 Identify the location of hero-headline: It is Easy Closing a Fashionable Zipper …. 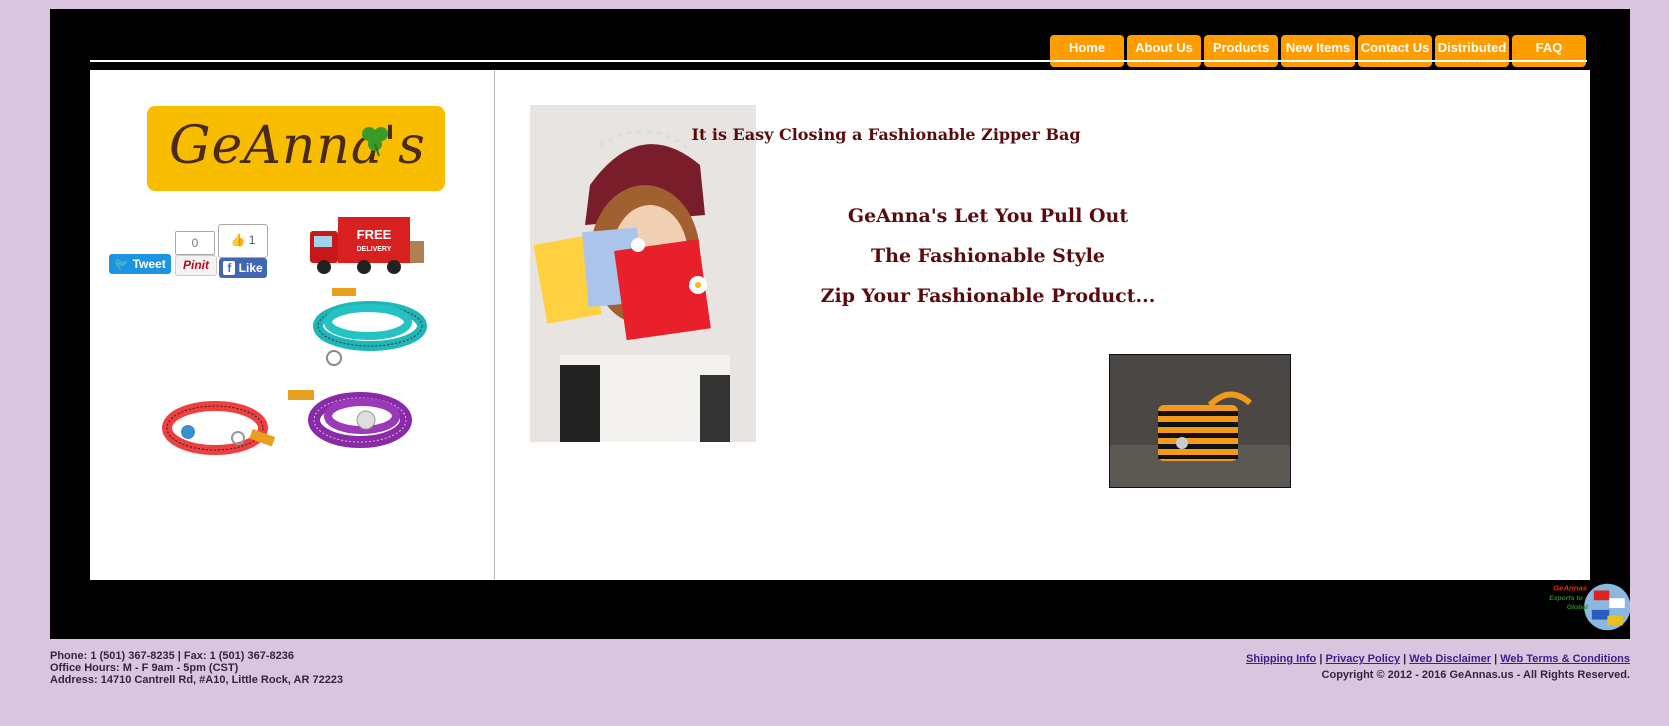
(886, 134).